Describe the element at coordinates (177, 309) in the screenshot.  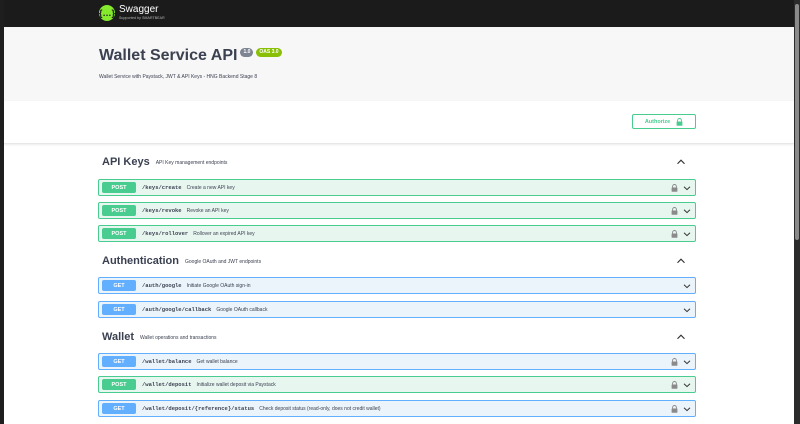
I see `endpoint-path: /auth/google/callback` at that location.